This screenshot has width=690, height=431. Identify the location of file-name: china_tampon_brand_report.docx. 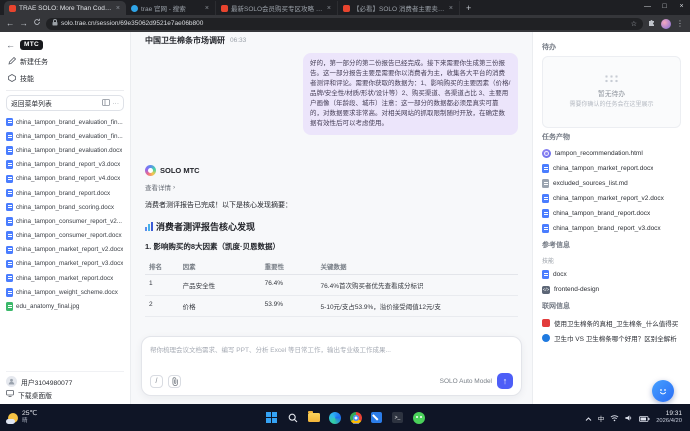
(63, 193).